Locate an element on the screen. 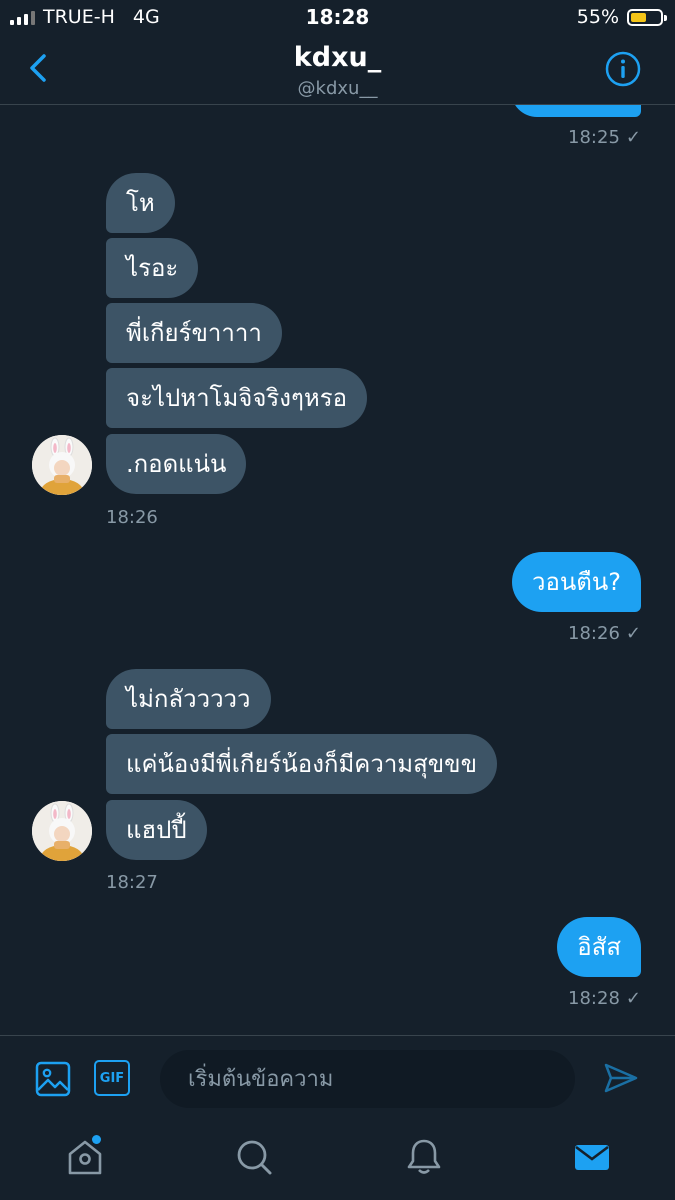 This screenshot has height=1200, width=675. received-message: .กอดแน่น is located at coordinates (176, 464).